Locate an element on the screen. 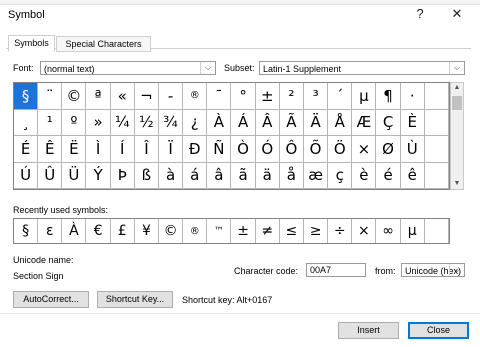 The image size is (480, 347). symbol-cell: ã is located at coordinates (243, 175).